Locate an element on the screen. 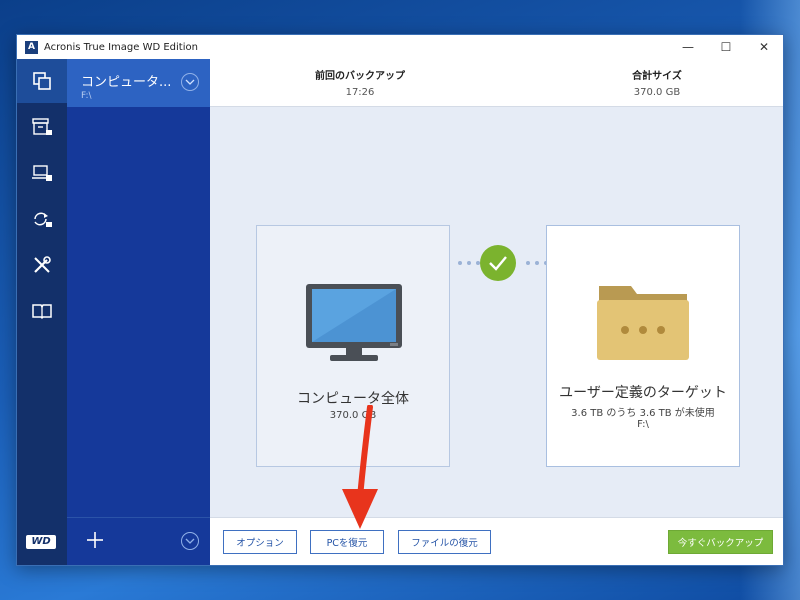  copy-icon is located at coordinates (42, 81).